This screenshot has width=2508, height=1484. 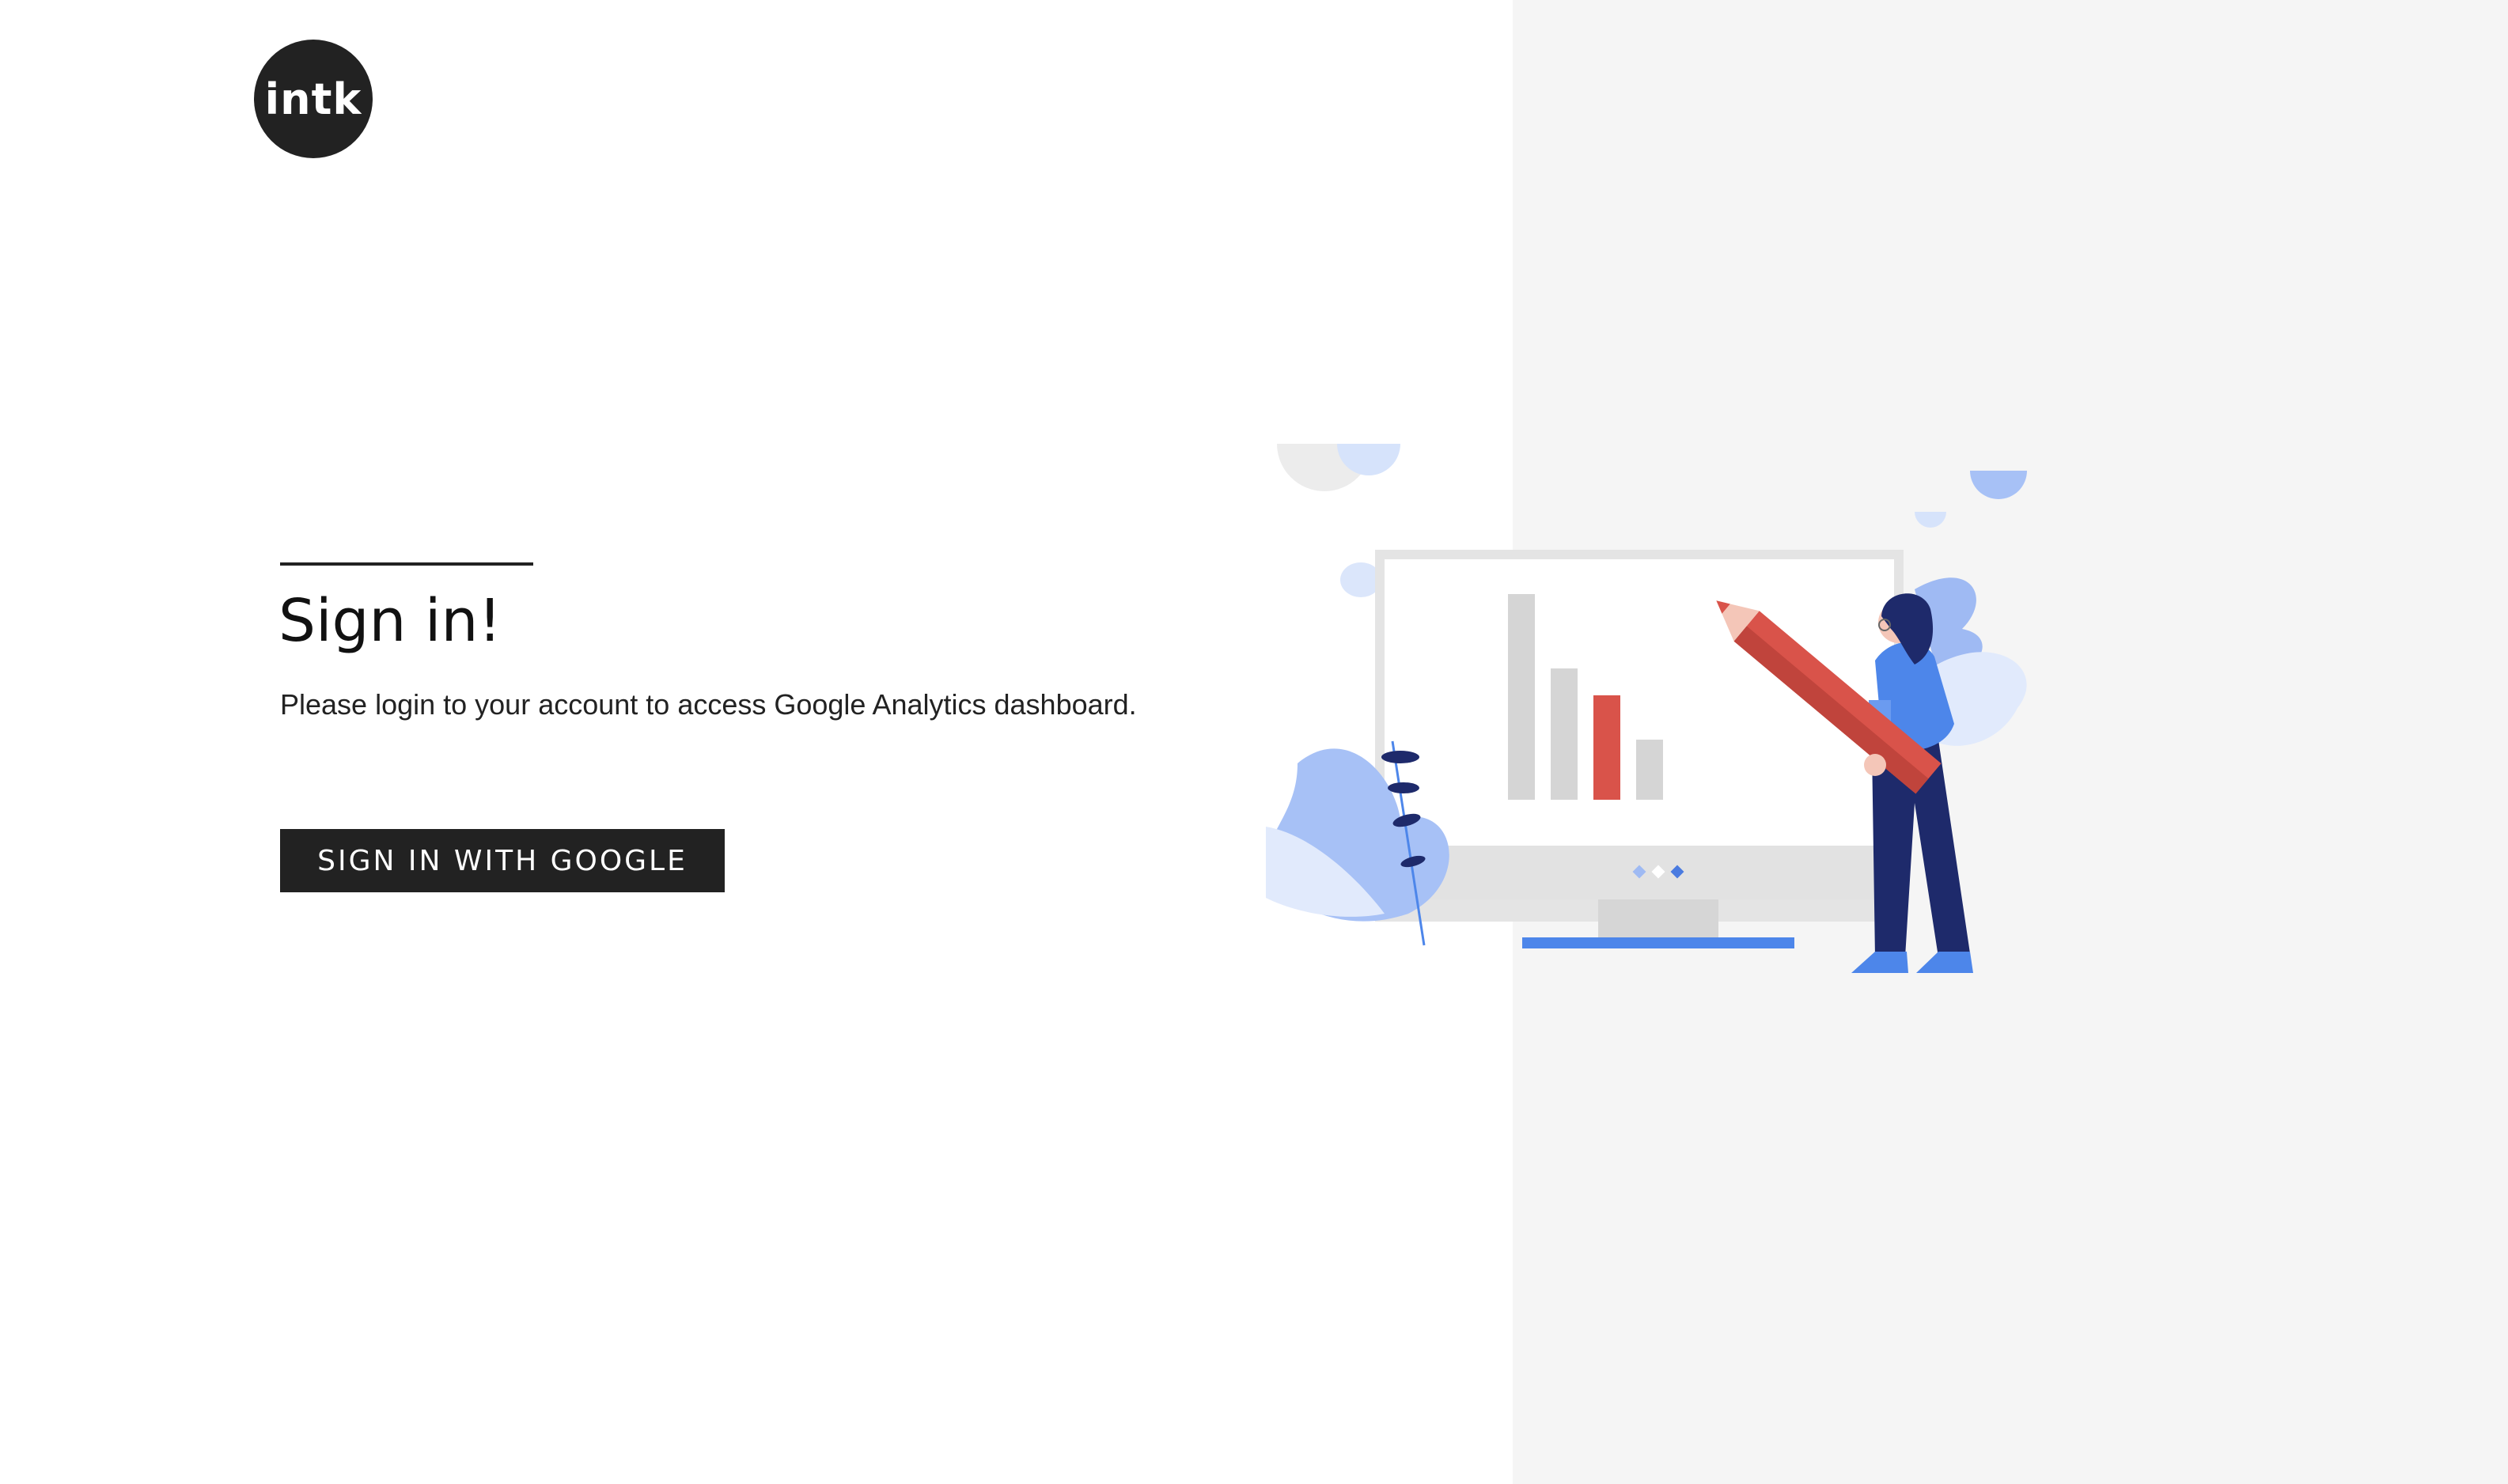 I want to click on logo-text: intk, so click(x=313, y=99).